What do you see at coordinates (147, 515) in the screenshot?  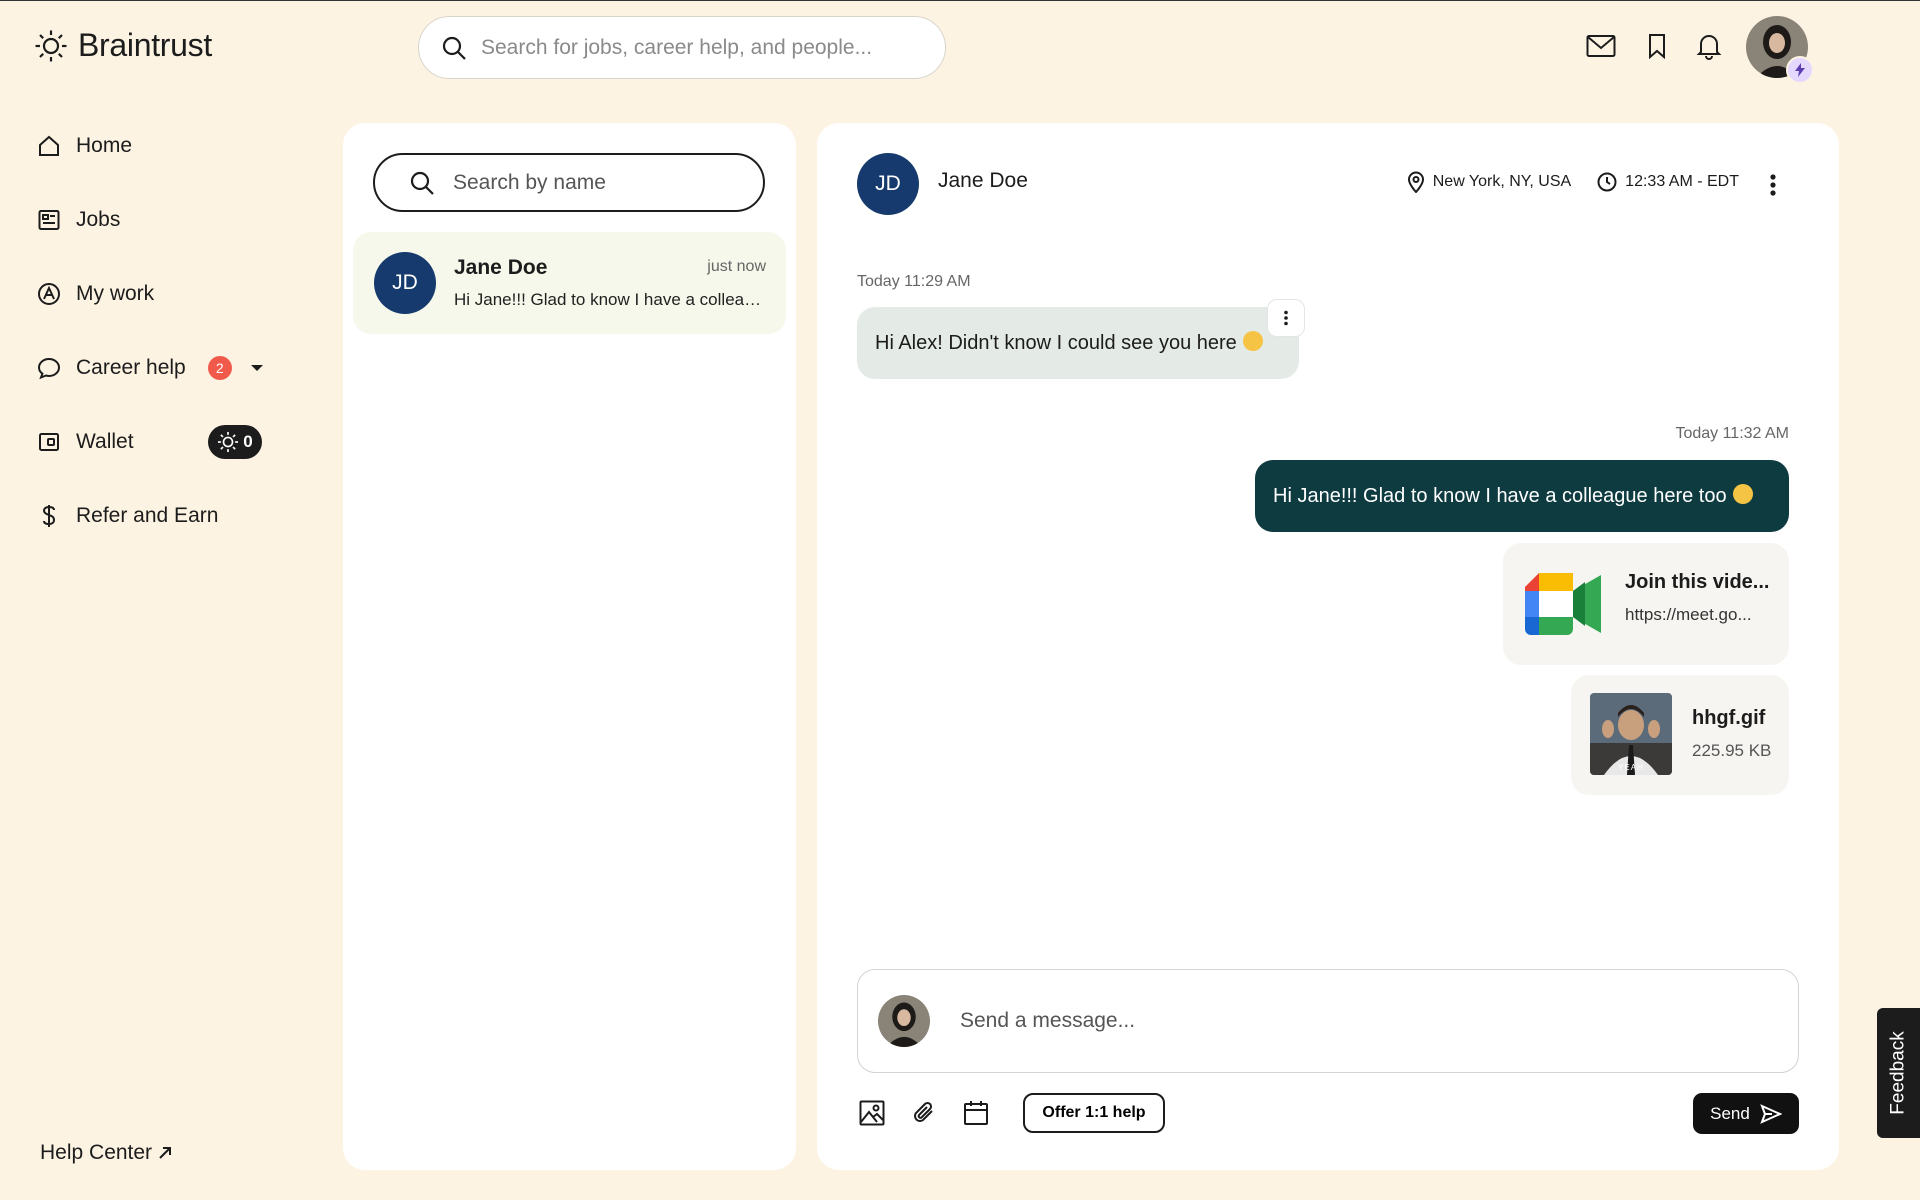 I see `sidebar-item-label: Refer and Earn` at bounding box center [147, 515].